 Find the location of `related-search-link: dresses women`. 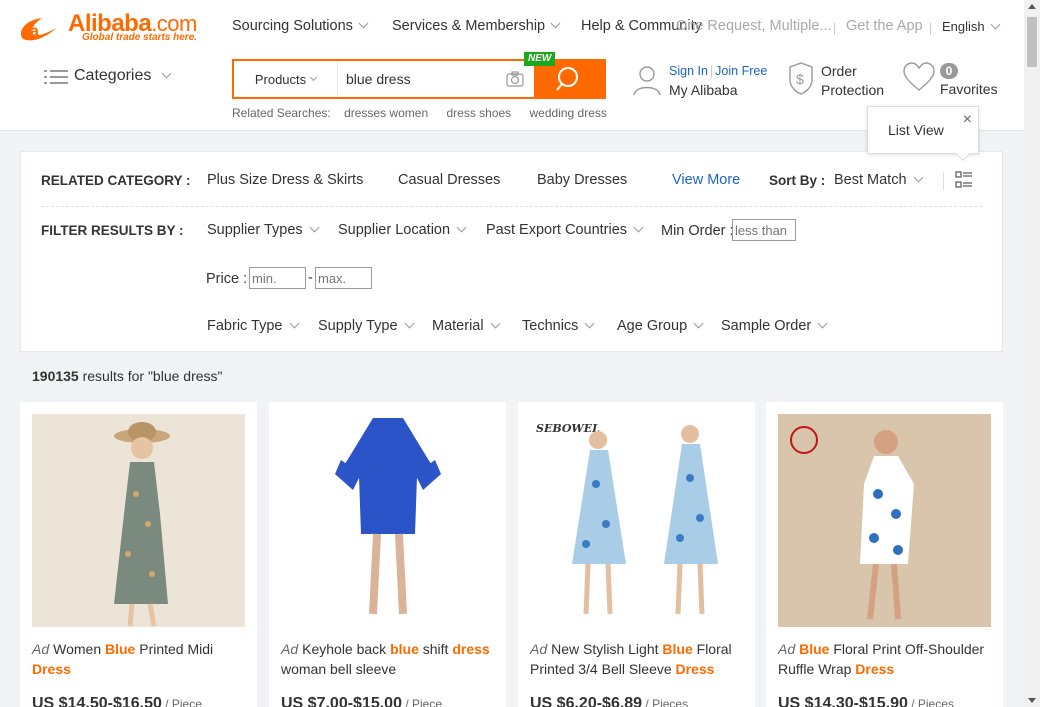

related-search-link: dresses women is located at coordinates (386, 113).